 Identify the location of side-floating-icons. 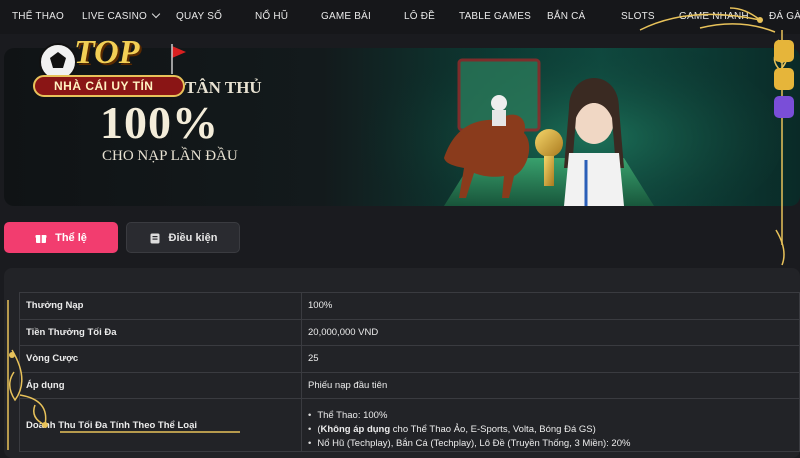
(785, 90).